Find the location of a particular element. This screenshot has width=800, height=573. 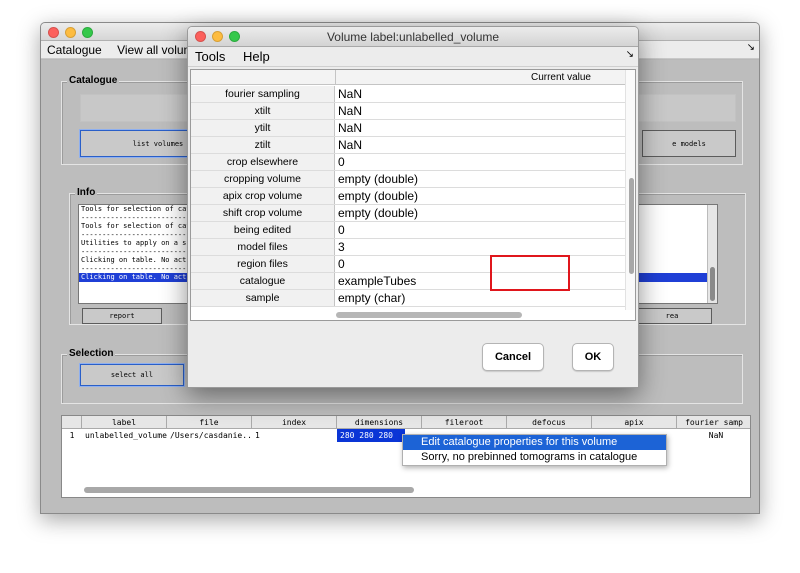

table-row: cropping volume empty (double) is located at coordinates (409, 179).